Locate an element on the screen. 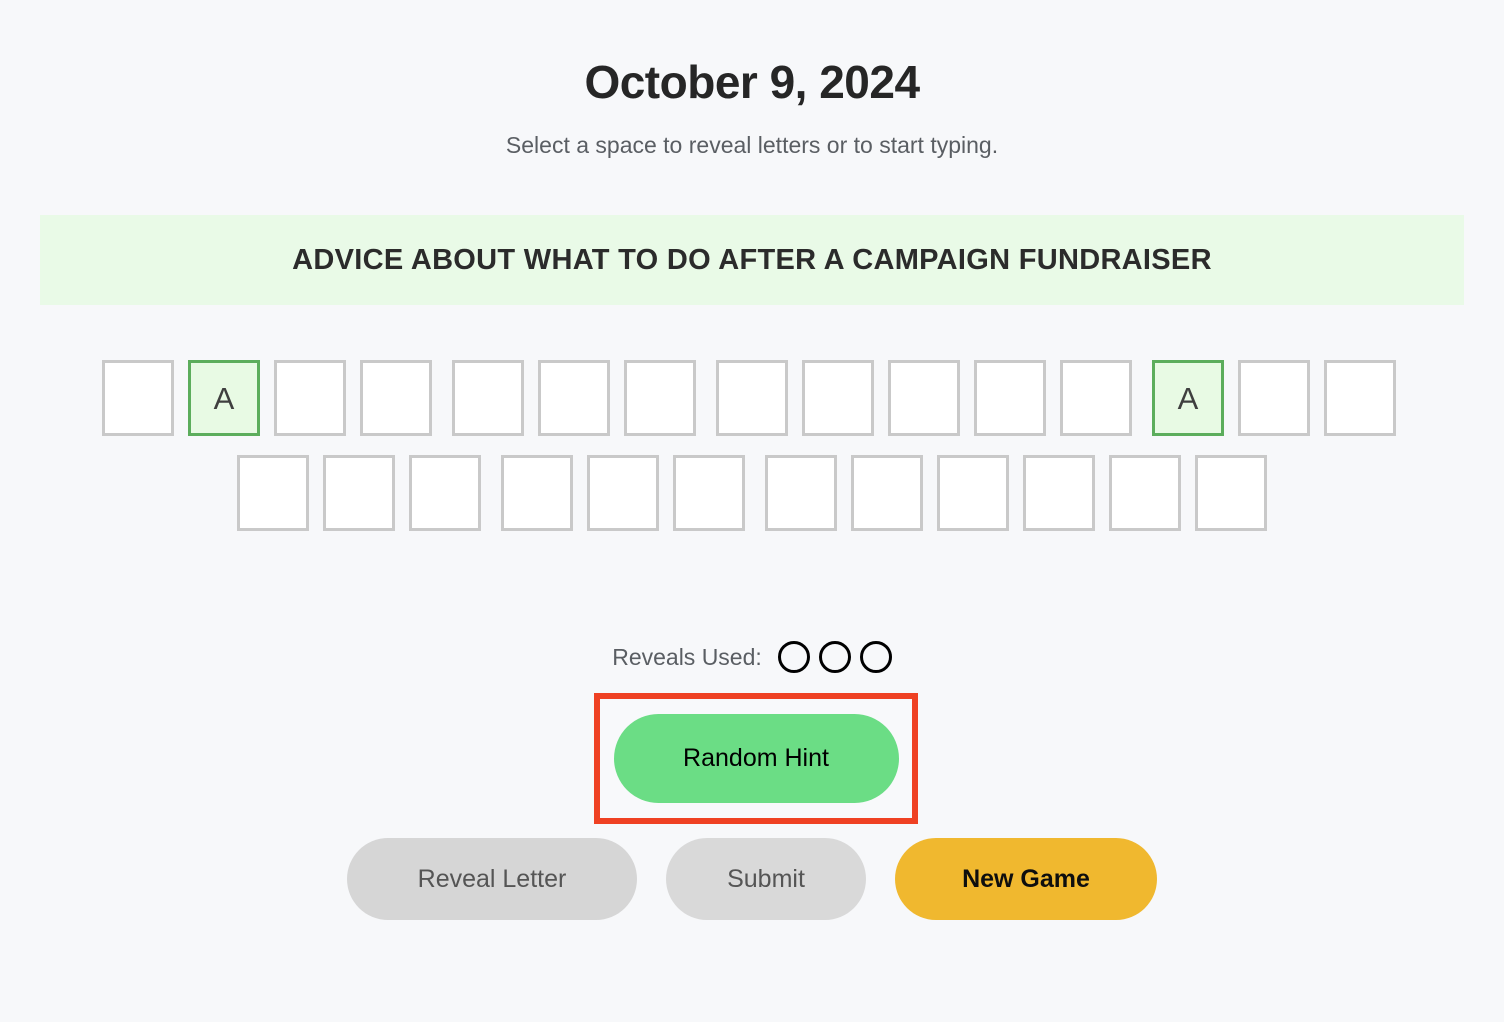  action-button-row: Reveal Letter Submit New Game is located at coordinates (752, 879).